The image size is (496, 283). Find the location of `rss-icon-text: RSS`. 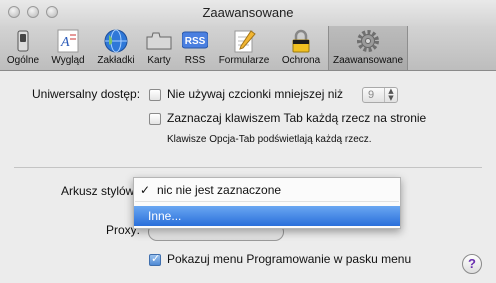

rss-icon-text: RSS is located at coordinates (195, 41).